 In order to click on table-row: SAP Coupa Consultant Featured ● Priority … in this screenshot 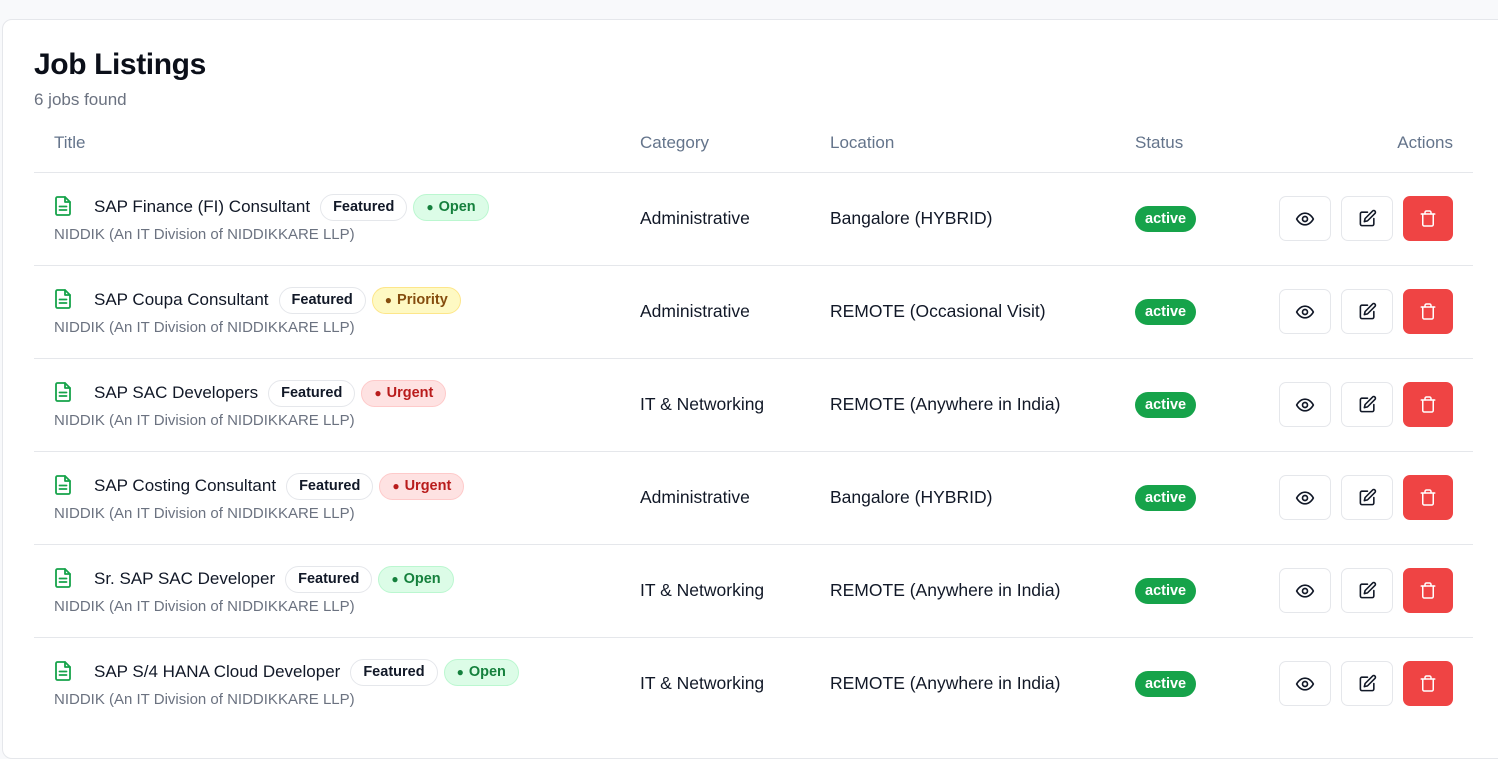, I will do `click(753, 312)`.